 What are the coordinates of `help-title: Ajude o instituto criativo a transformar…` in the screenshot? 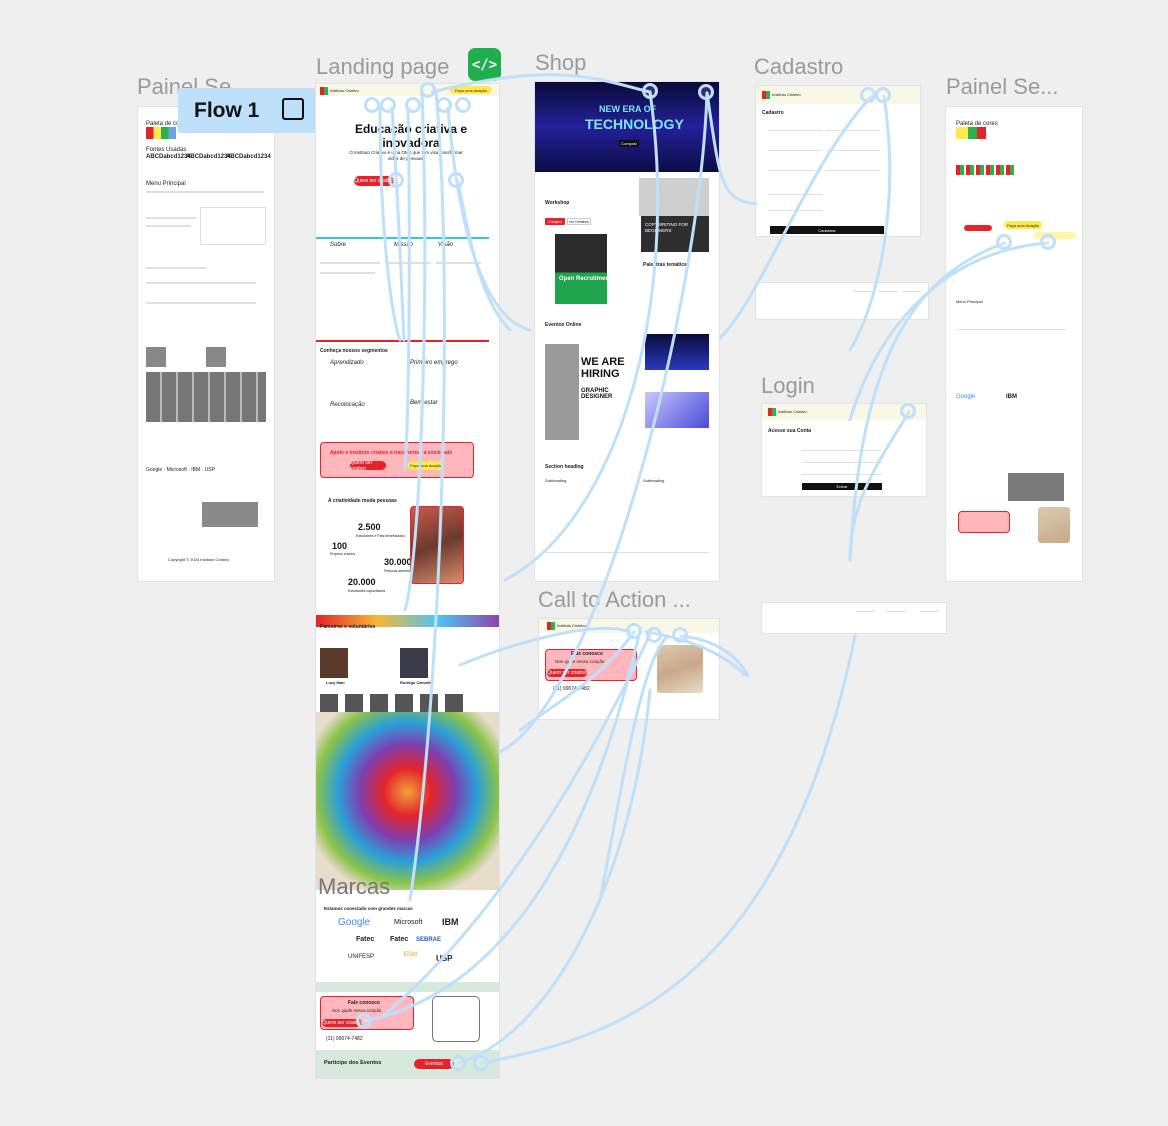 It's located at (391, 453).